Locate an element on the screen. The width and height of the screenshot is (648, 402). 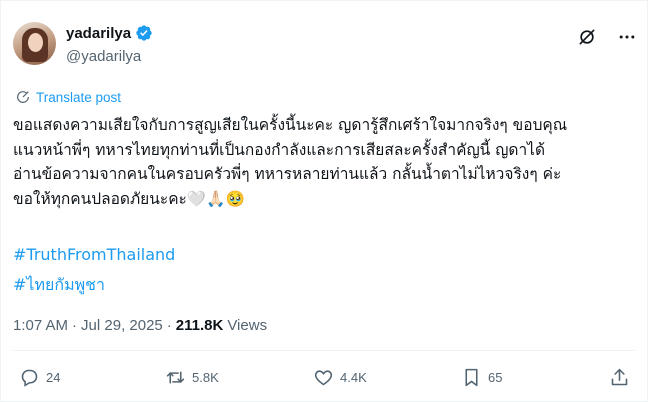
like-count: 4.4K is located at coordinates (353, 377).